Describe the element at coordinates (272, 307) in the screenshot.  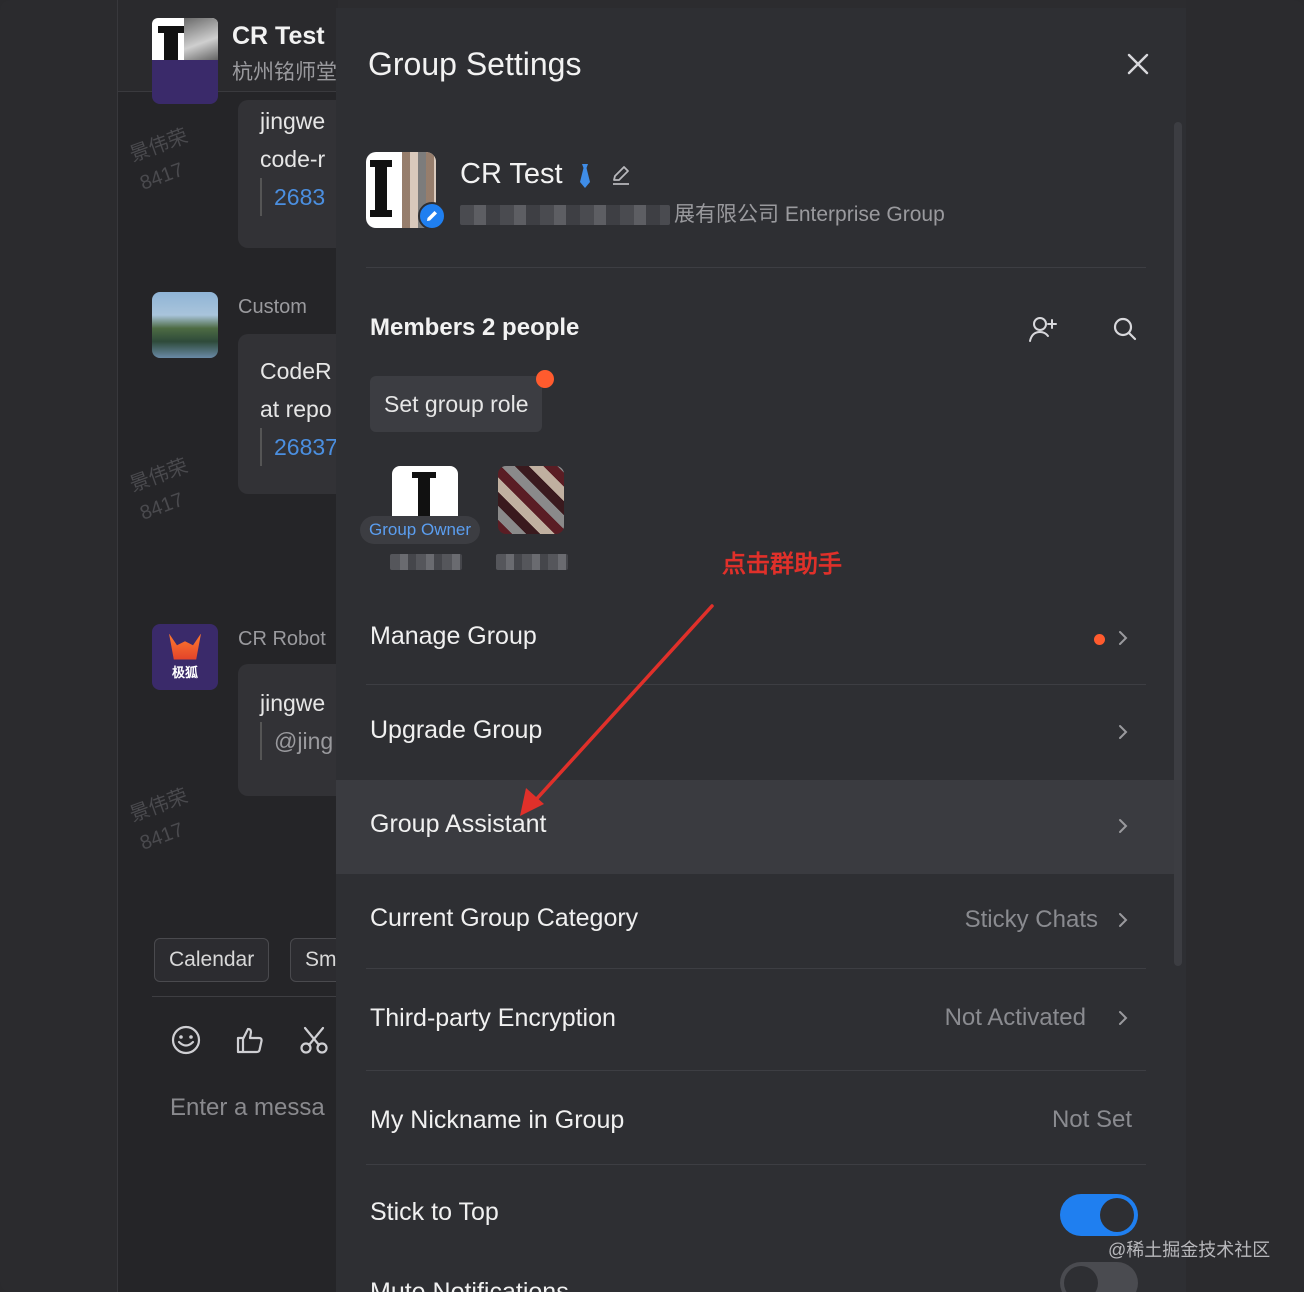
I see `sender-name: Custom` at that location.